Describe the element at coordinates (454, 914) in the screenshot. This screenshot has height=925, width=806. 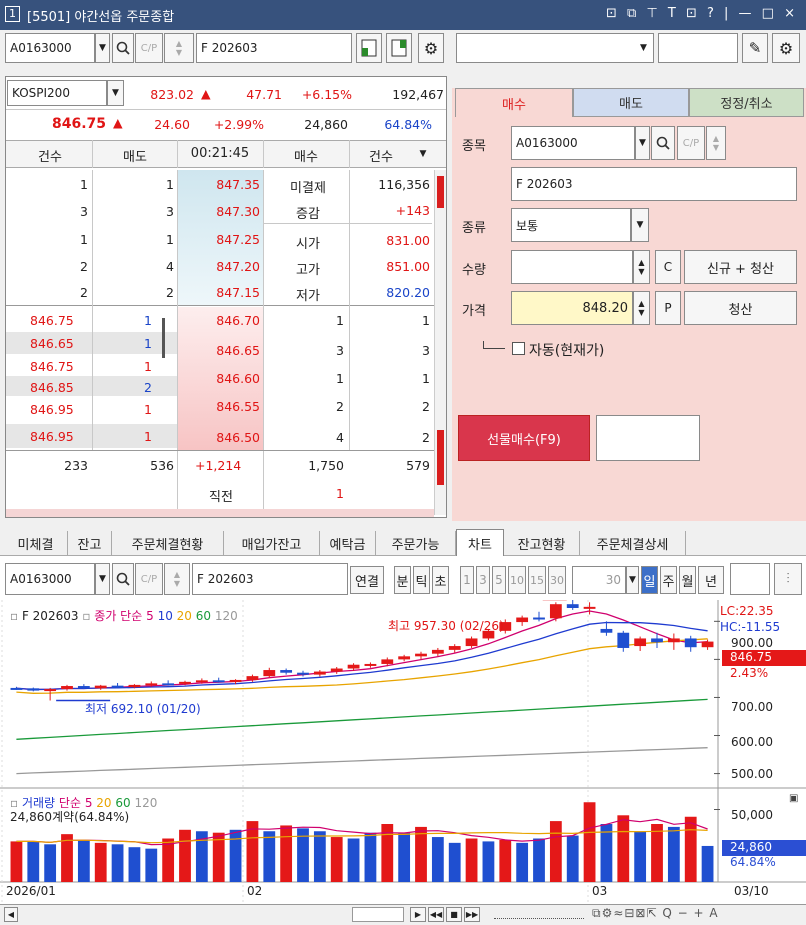
I see `stop-icon: ■` at that location.